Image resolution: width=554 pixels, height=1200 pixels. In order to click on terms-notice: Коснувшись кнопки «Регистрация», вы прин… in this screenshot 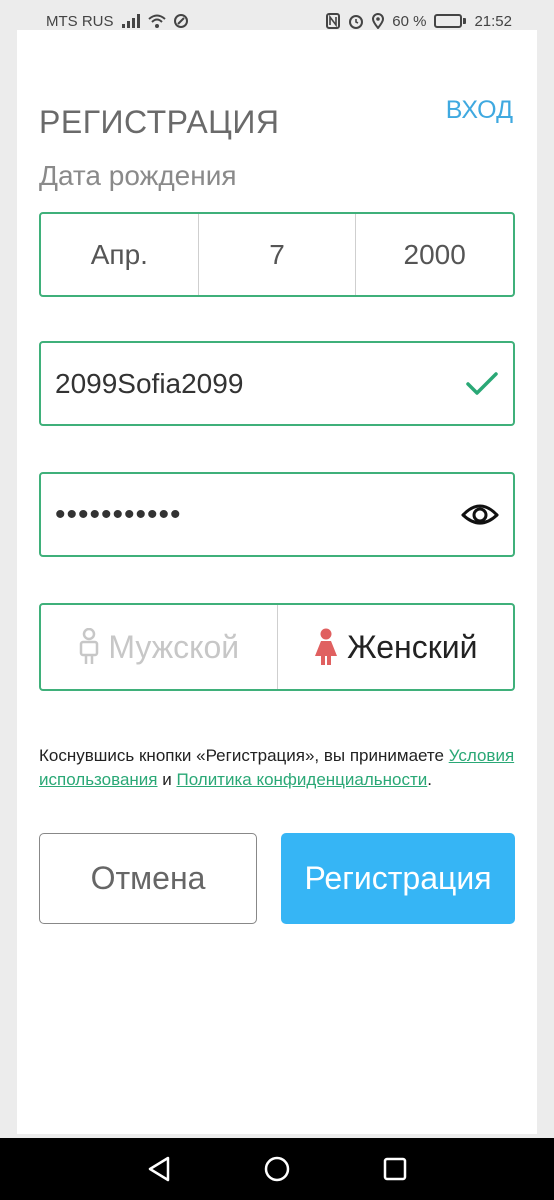, I will do `click(277, 767)`.